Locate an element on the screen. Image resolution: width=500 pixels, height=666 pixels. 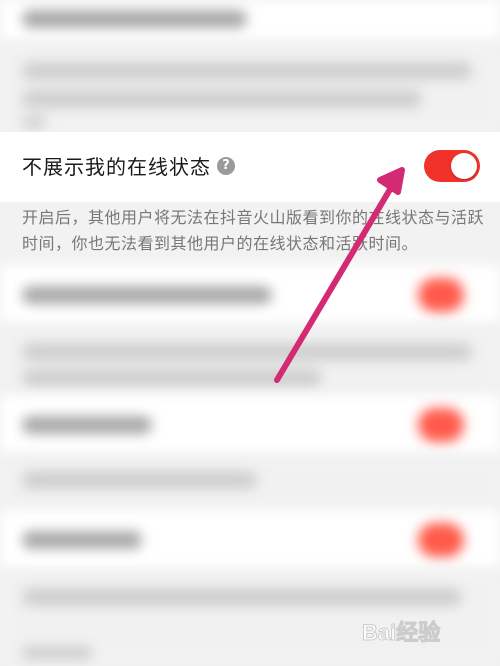
baidu-jingyan-watermark: Bai经验 is located at coordinates (401, 633).